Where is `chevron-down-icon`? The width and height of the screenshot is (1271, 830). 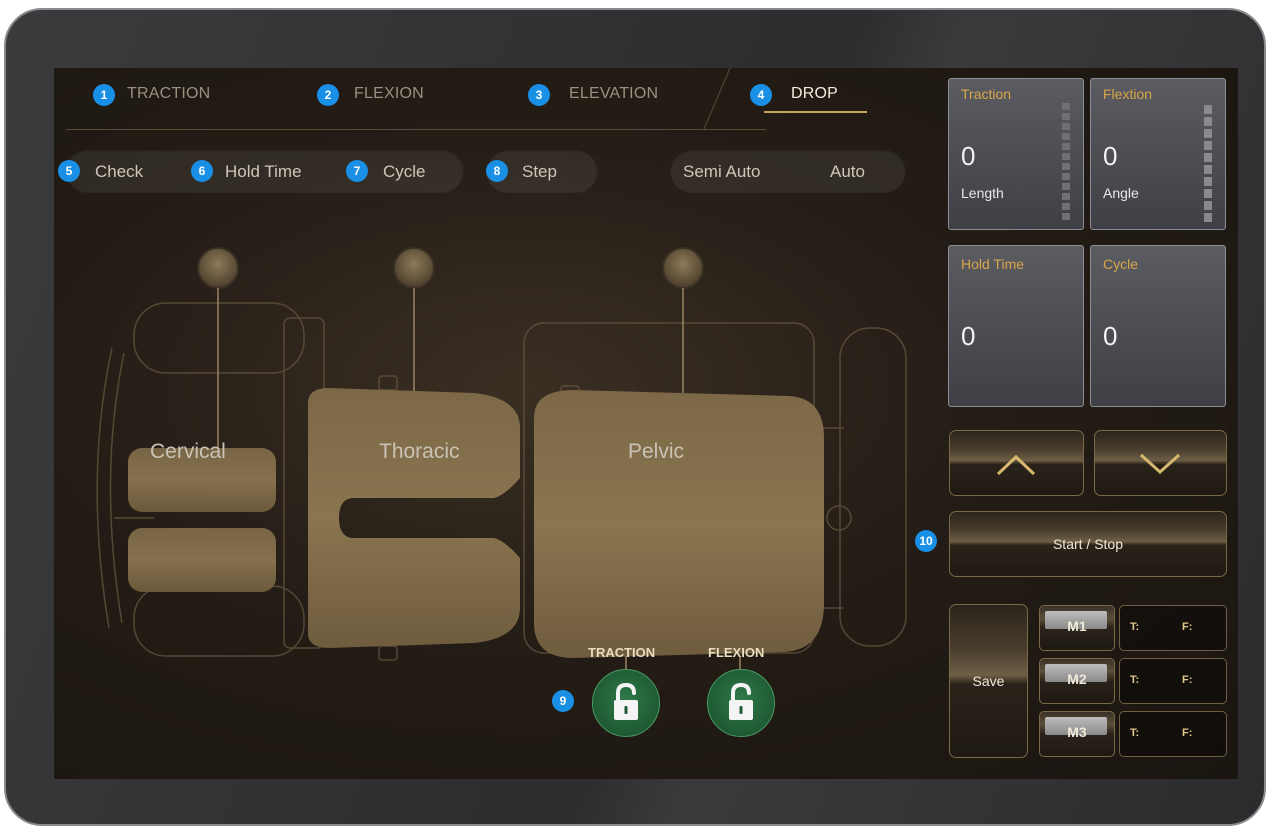
chevron-down-icon is located at coordinates (1160, 464).